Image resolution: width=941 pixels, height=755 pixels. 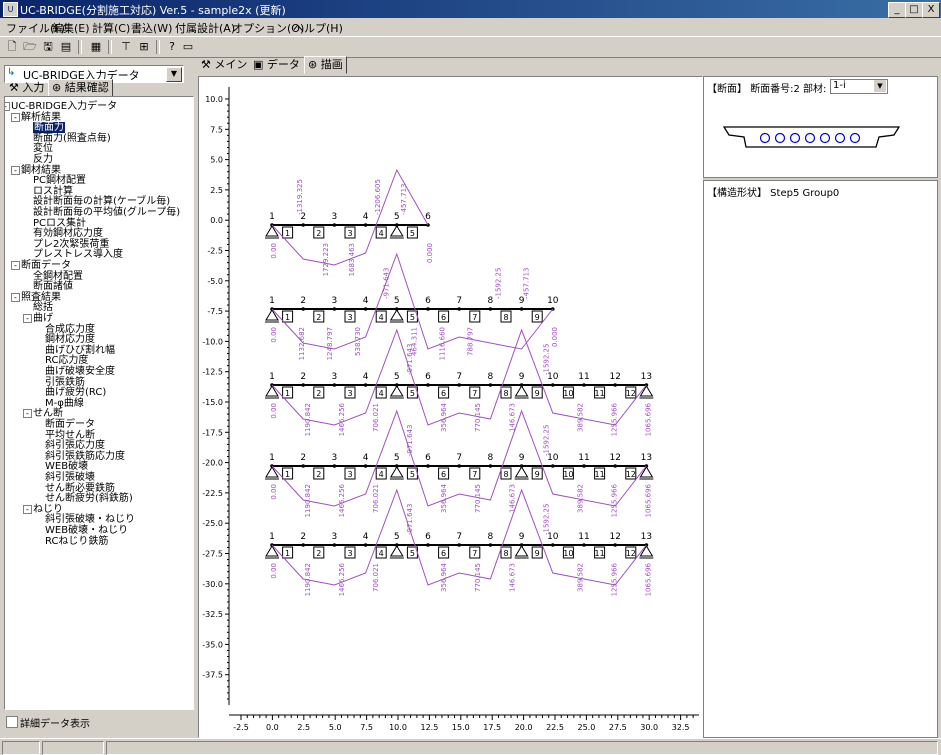 What do you see at coordinates (631, 393) in the screenshot?
I see `member-label: 12` at bounding box center [631, 393].